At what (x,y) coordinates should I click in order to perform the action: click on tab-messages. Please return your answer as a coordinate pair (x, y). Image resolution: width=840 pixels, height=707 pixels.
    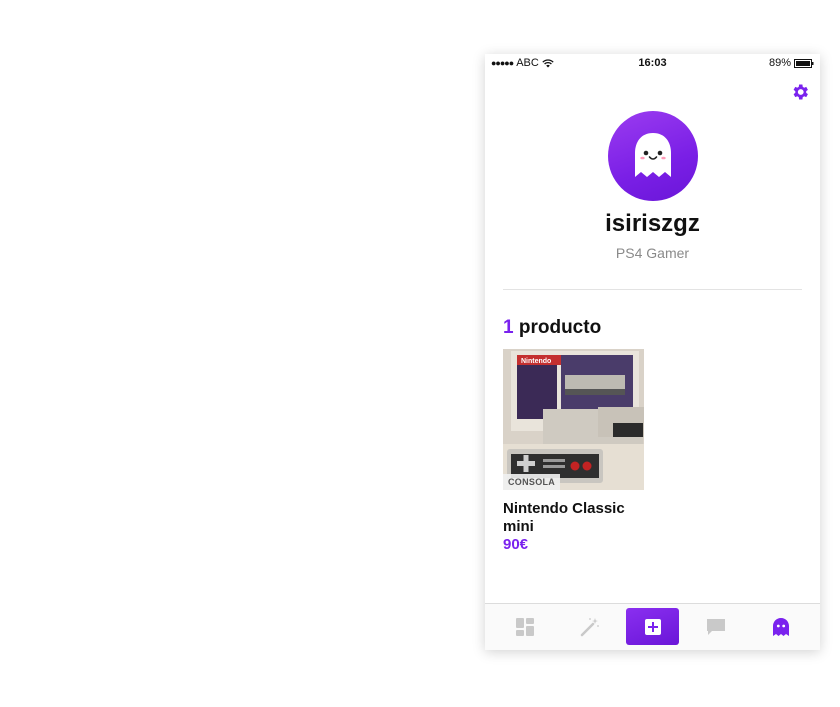
    Looking at the image, I should click on (715, 627).